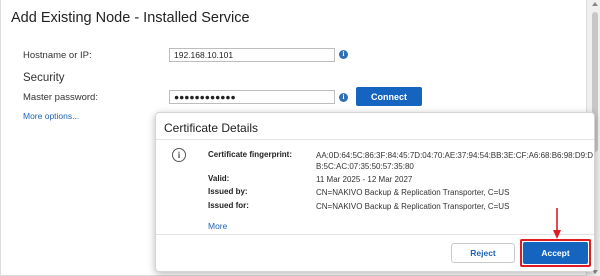 The height and width of the screenshot is (276, 600). Describe the element at coordinates (343, 97) in the screenshot. I see `password-info-icon: i` at that location.